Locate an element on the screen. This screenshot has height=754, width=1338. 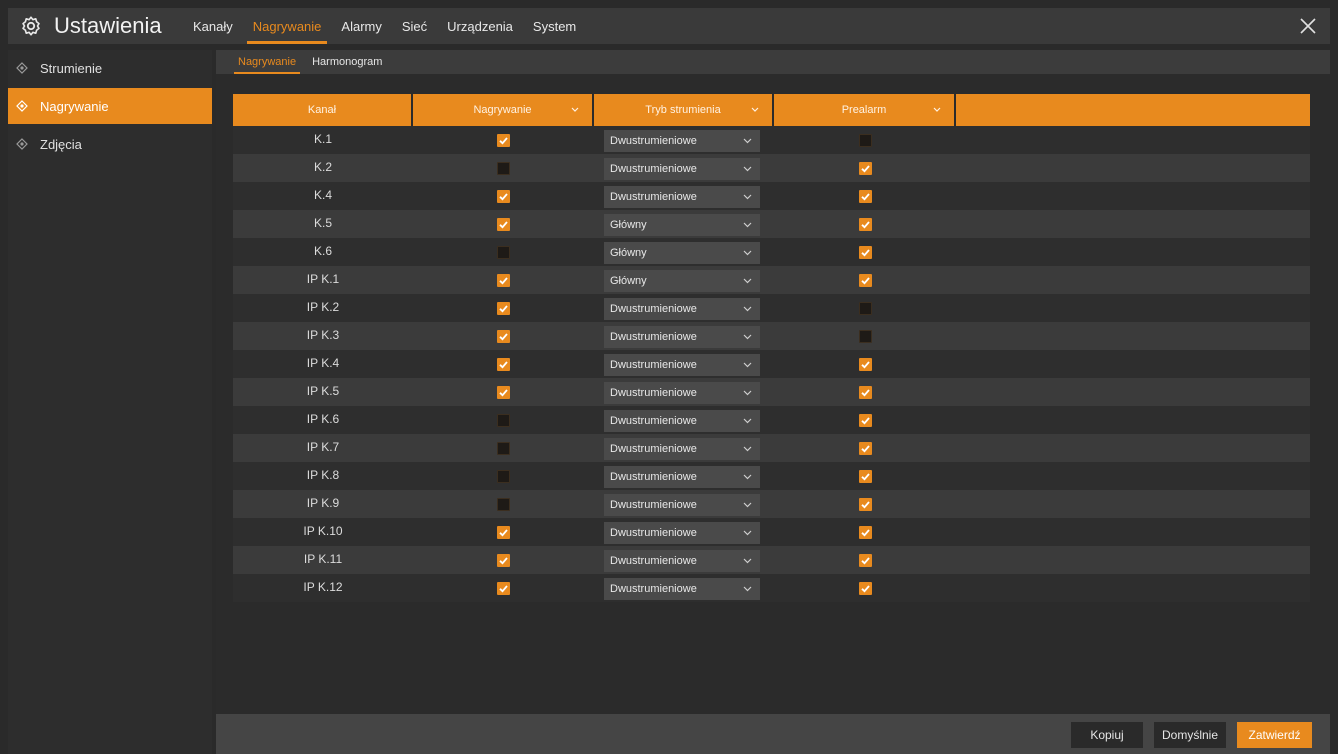
table-row: K.5 Główny is located at coordinates (771, 224).